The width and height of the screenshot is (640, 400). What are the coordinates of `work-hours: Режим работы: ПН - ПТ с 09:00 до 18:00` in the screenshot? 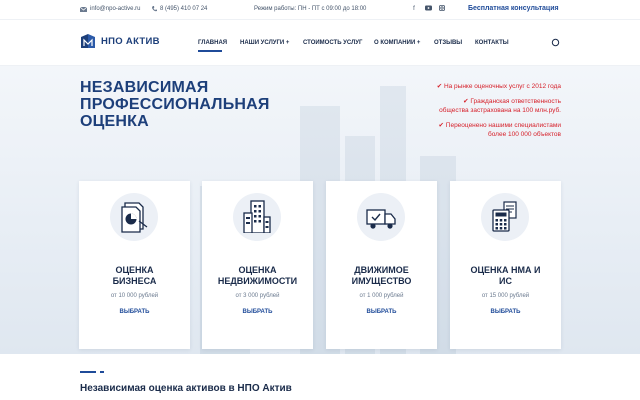 It's located at (310, 9).